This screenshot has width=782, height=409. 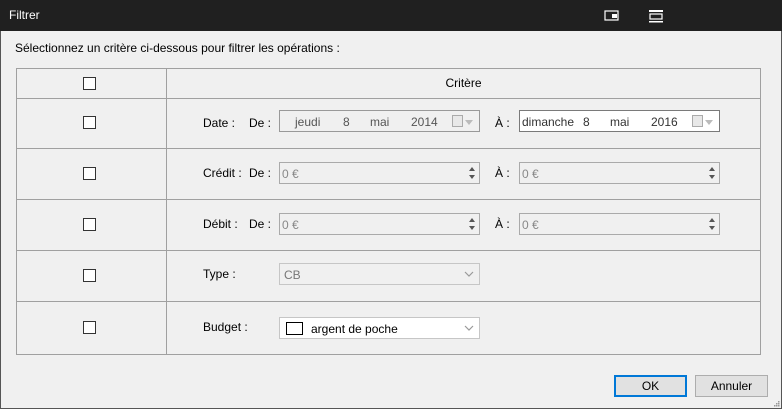 What do you see at coordinates (391, 15) in the screenshot?
I see `title-bar: Filtrer` at bounding box center [391, 15].